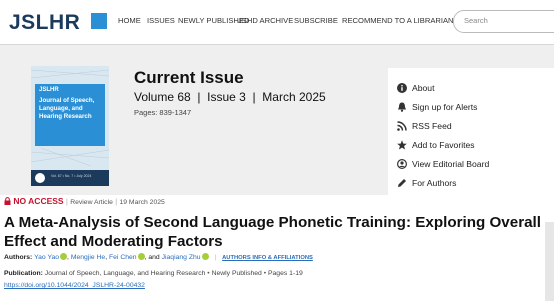 This screenshot has height=301, width=554. What do you see at coordinates (18, 257) in the screenshot?
I see `authors-label: Authors:` at bounding box center [18, 257].